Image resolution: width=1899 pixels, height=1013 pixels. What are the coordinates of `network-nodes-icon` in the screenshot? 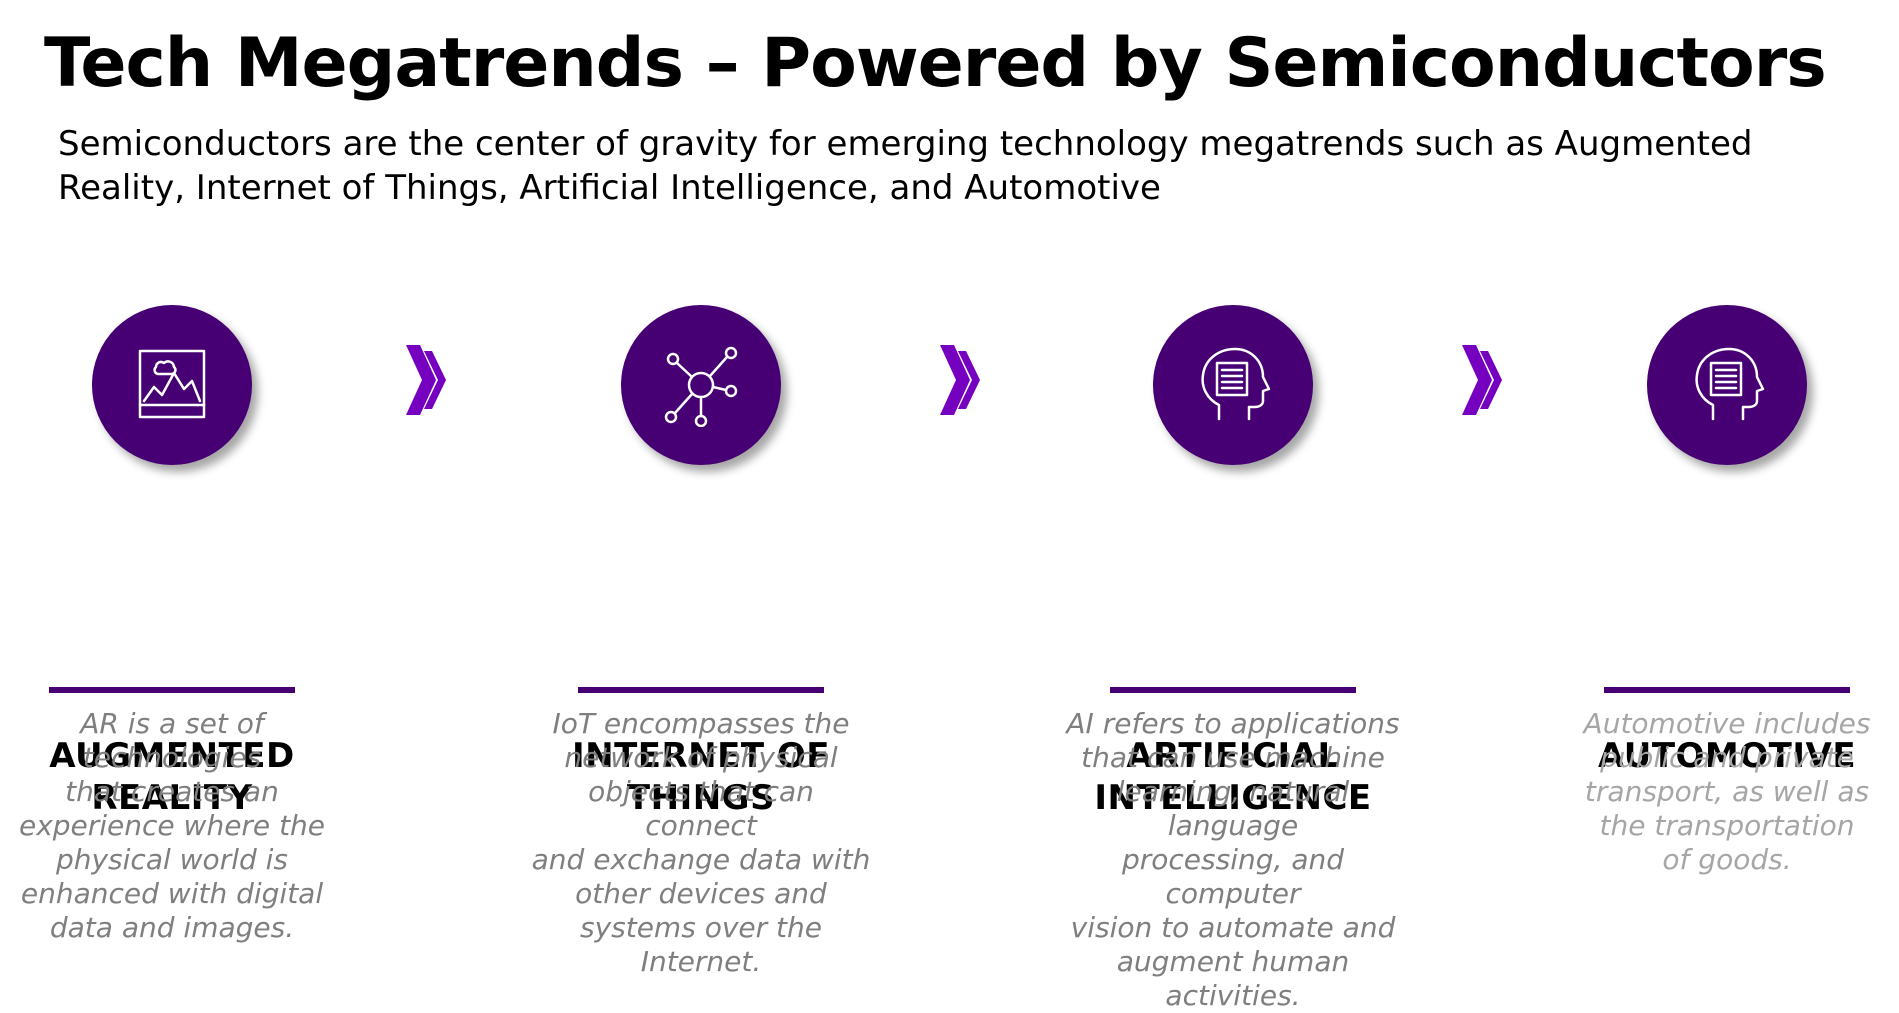 It's located at (701, 386).